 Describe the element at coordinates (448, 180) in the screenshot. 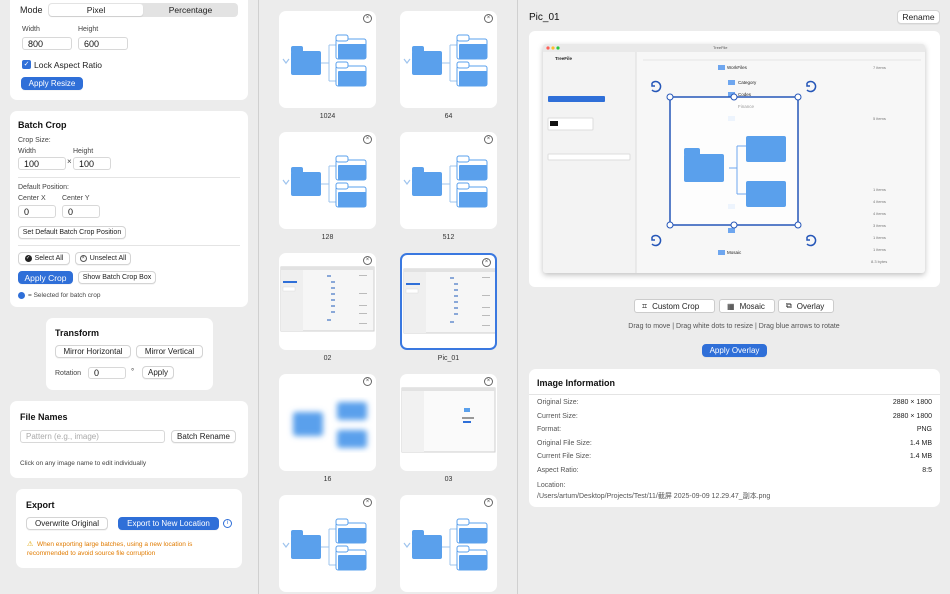

I see `thumbnail-512: ×` at that location.